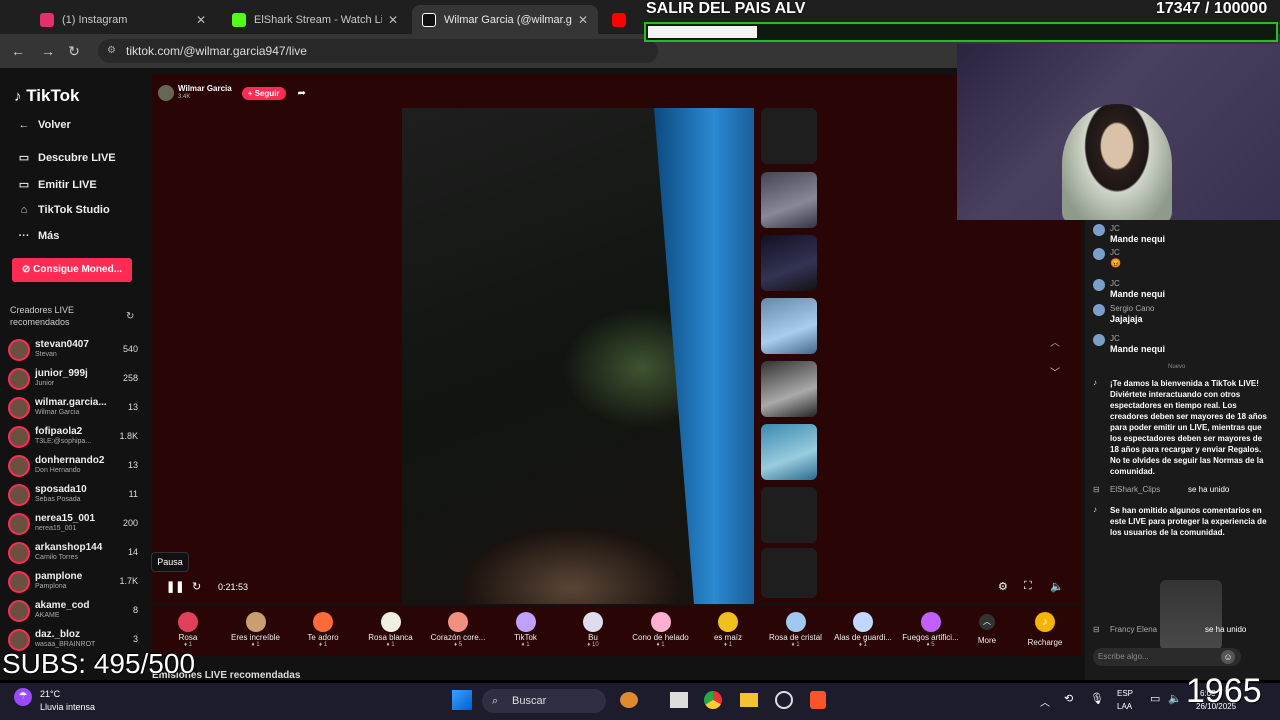 This screenshot has width=1280, height=720. Describe the element at coordinates (728, 622) in the screenshot. I see `gift-icon` at that location.